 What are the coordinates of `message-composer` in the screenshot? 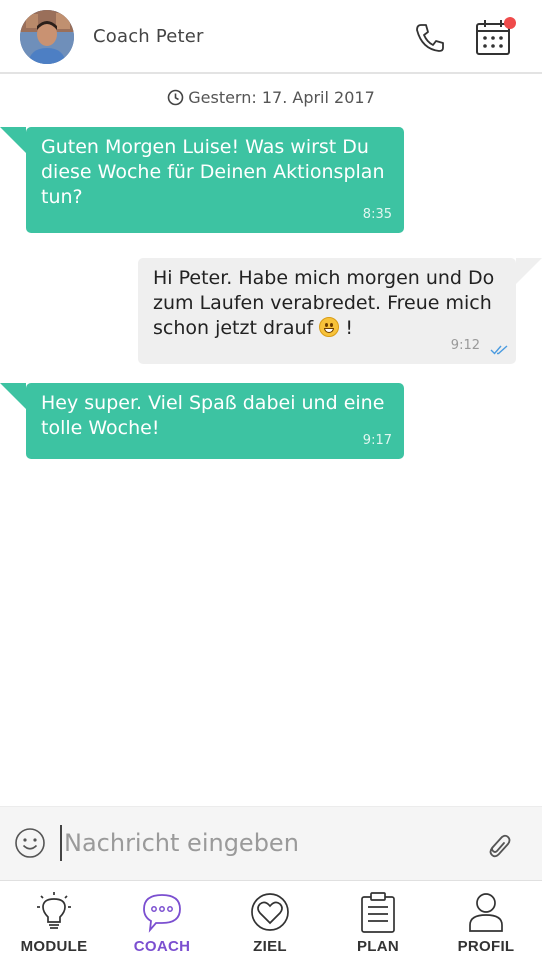 It's located at (271, 843).